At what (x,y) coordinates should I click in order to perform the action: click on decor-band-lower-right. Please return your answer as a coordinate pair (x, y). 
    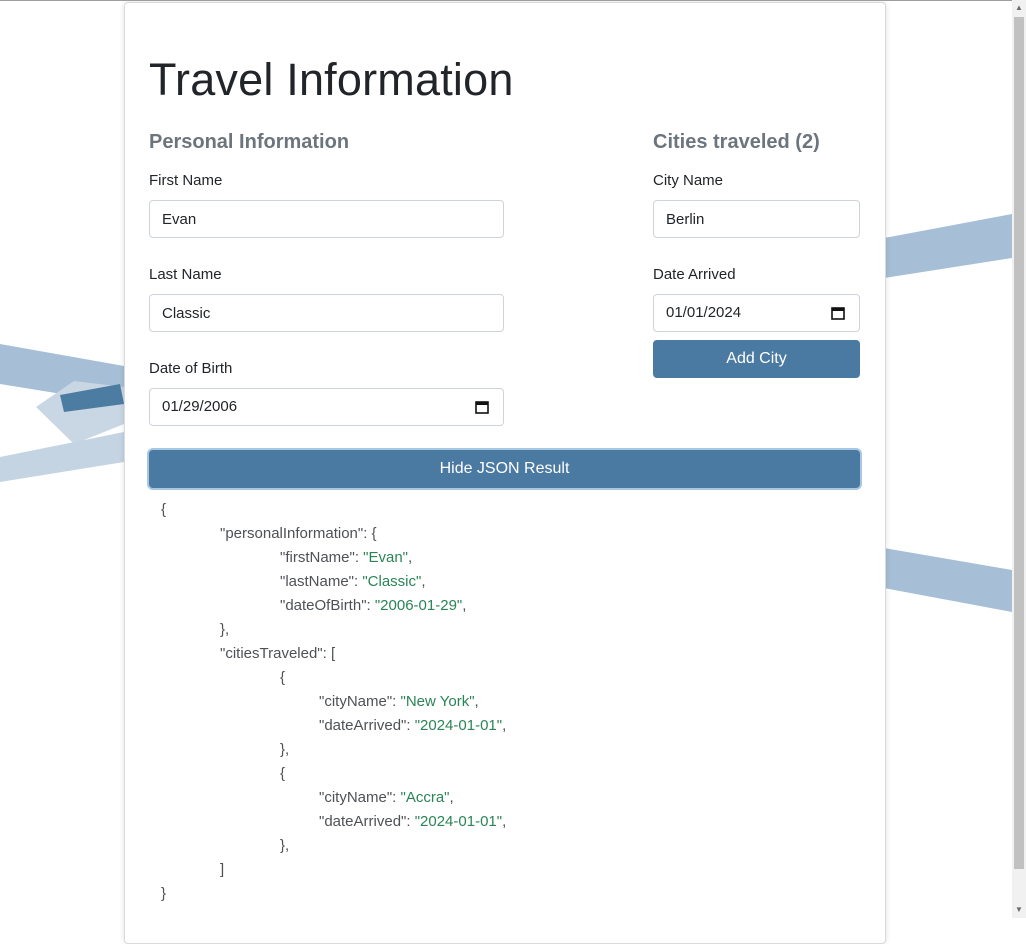
    Looking at the image, I should click on (948, 580).